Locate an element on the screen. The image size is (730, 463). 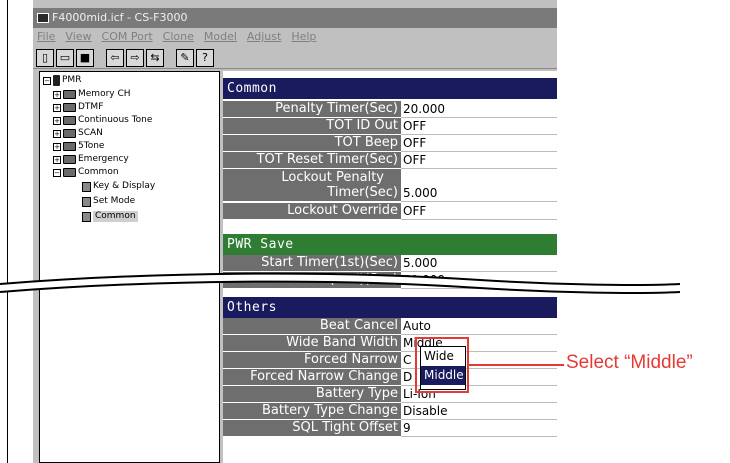
setting-row-battery-type: Battery Type Li-Ion is located at coordinates (390, 394).